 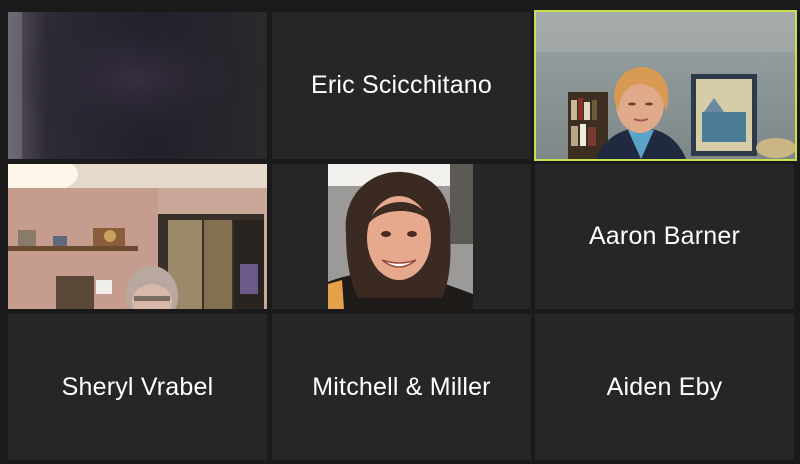 I want to click on participant-tile-3-active-speaker, so click(x=665, y=85).